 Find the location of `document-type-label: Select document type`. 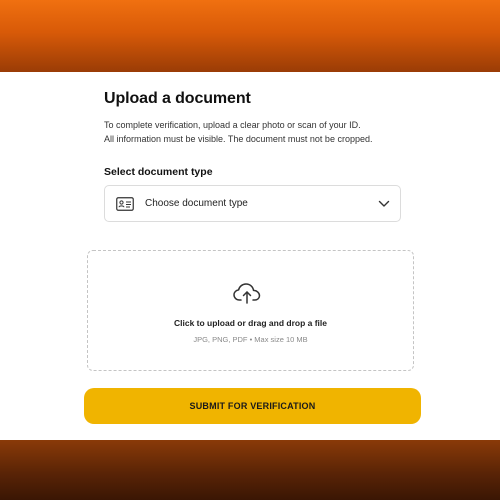

document-type-label: Select document type is located at coordinates (158, 172).